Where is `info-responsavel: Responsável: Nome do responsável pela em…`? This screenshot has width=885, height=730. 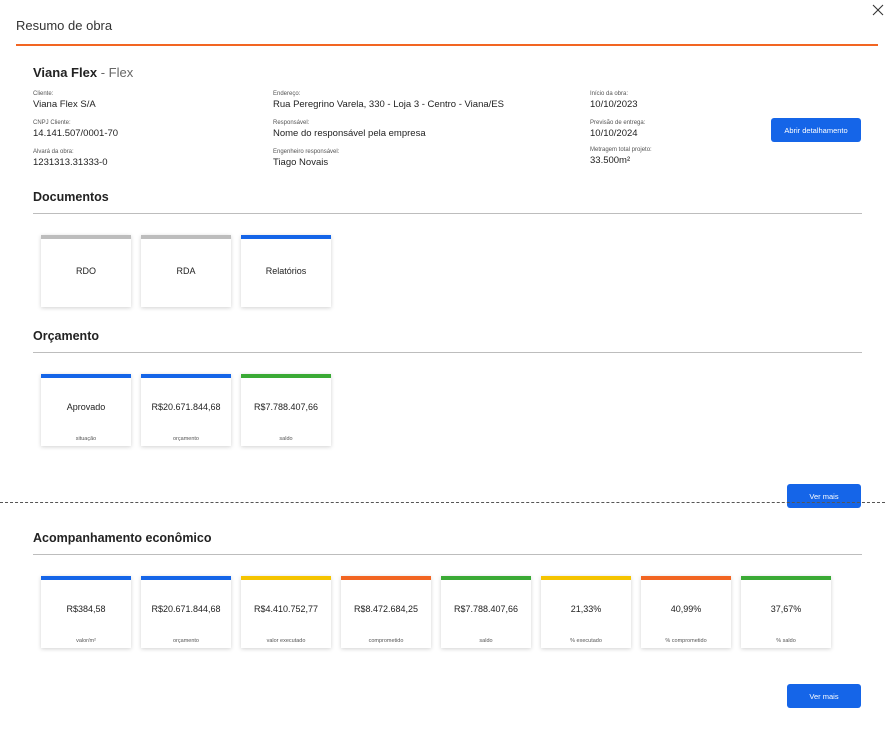
info-responsavel: Responsável: Nome do responsável pela em… is located at coordinates (349, 130).